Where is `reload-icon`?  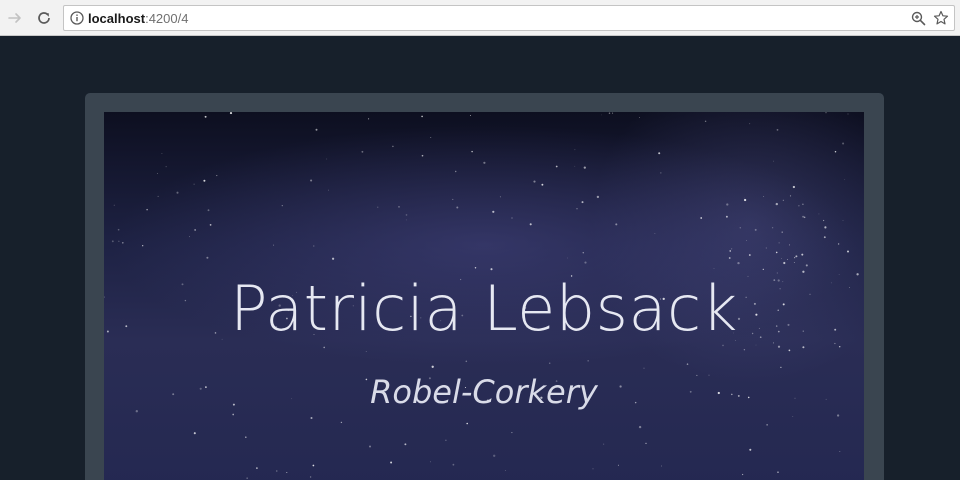 reload-icon is located at coordinates (44, 18).